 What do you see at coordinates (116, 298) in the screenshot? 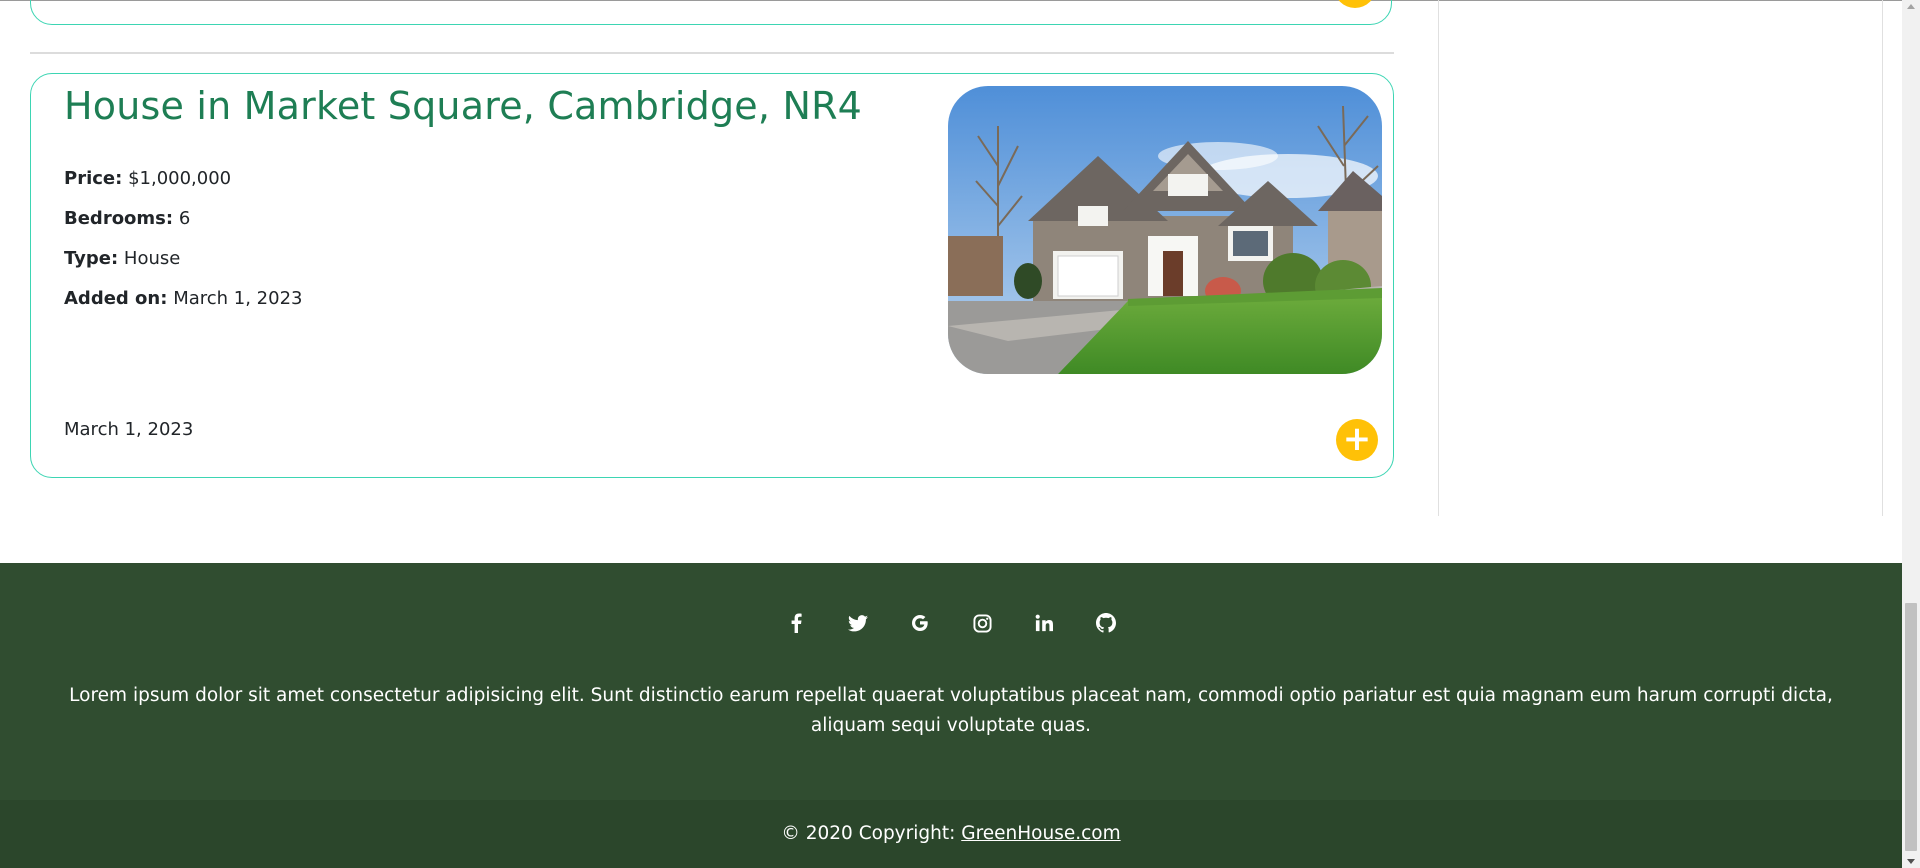
I see `added-on-label: Added on:` at bounding box center [116, 298].